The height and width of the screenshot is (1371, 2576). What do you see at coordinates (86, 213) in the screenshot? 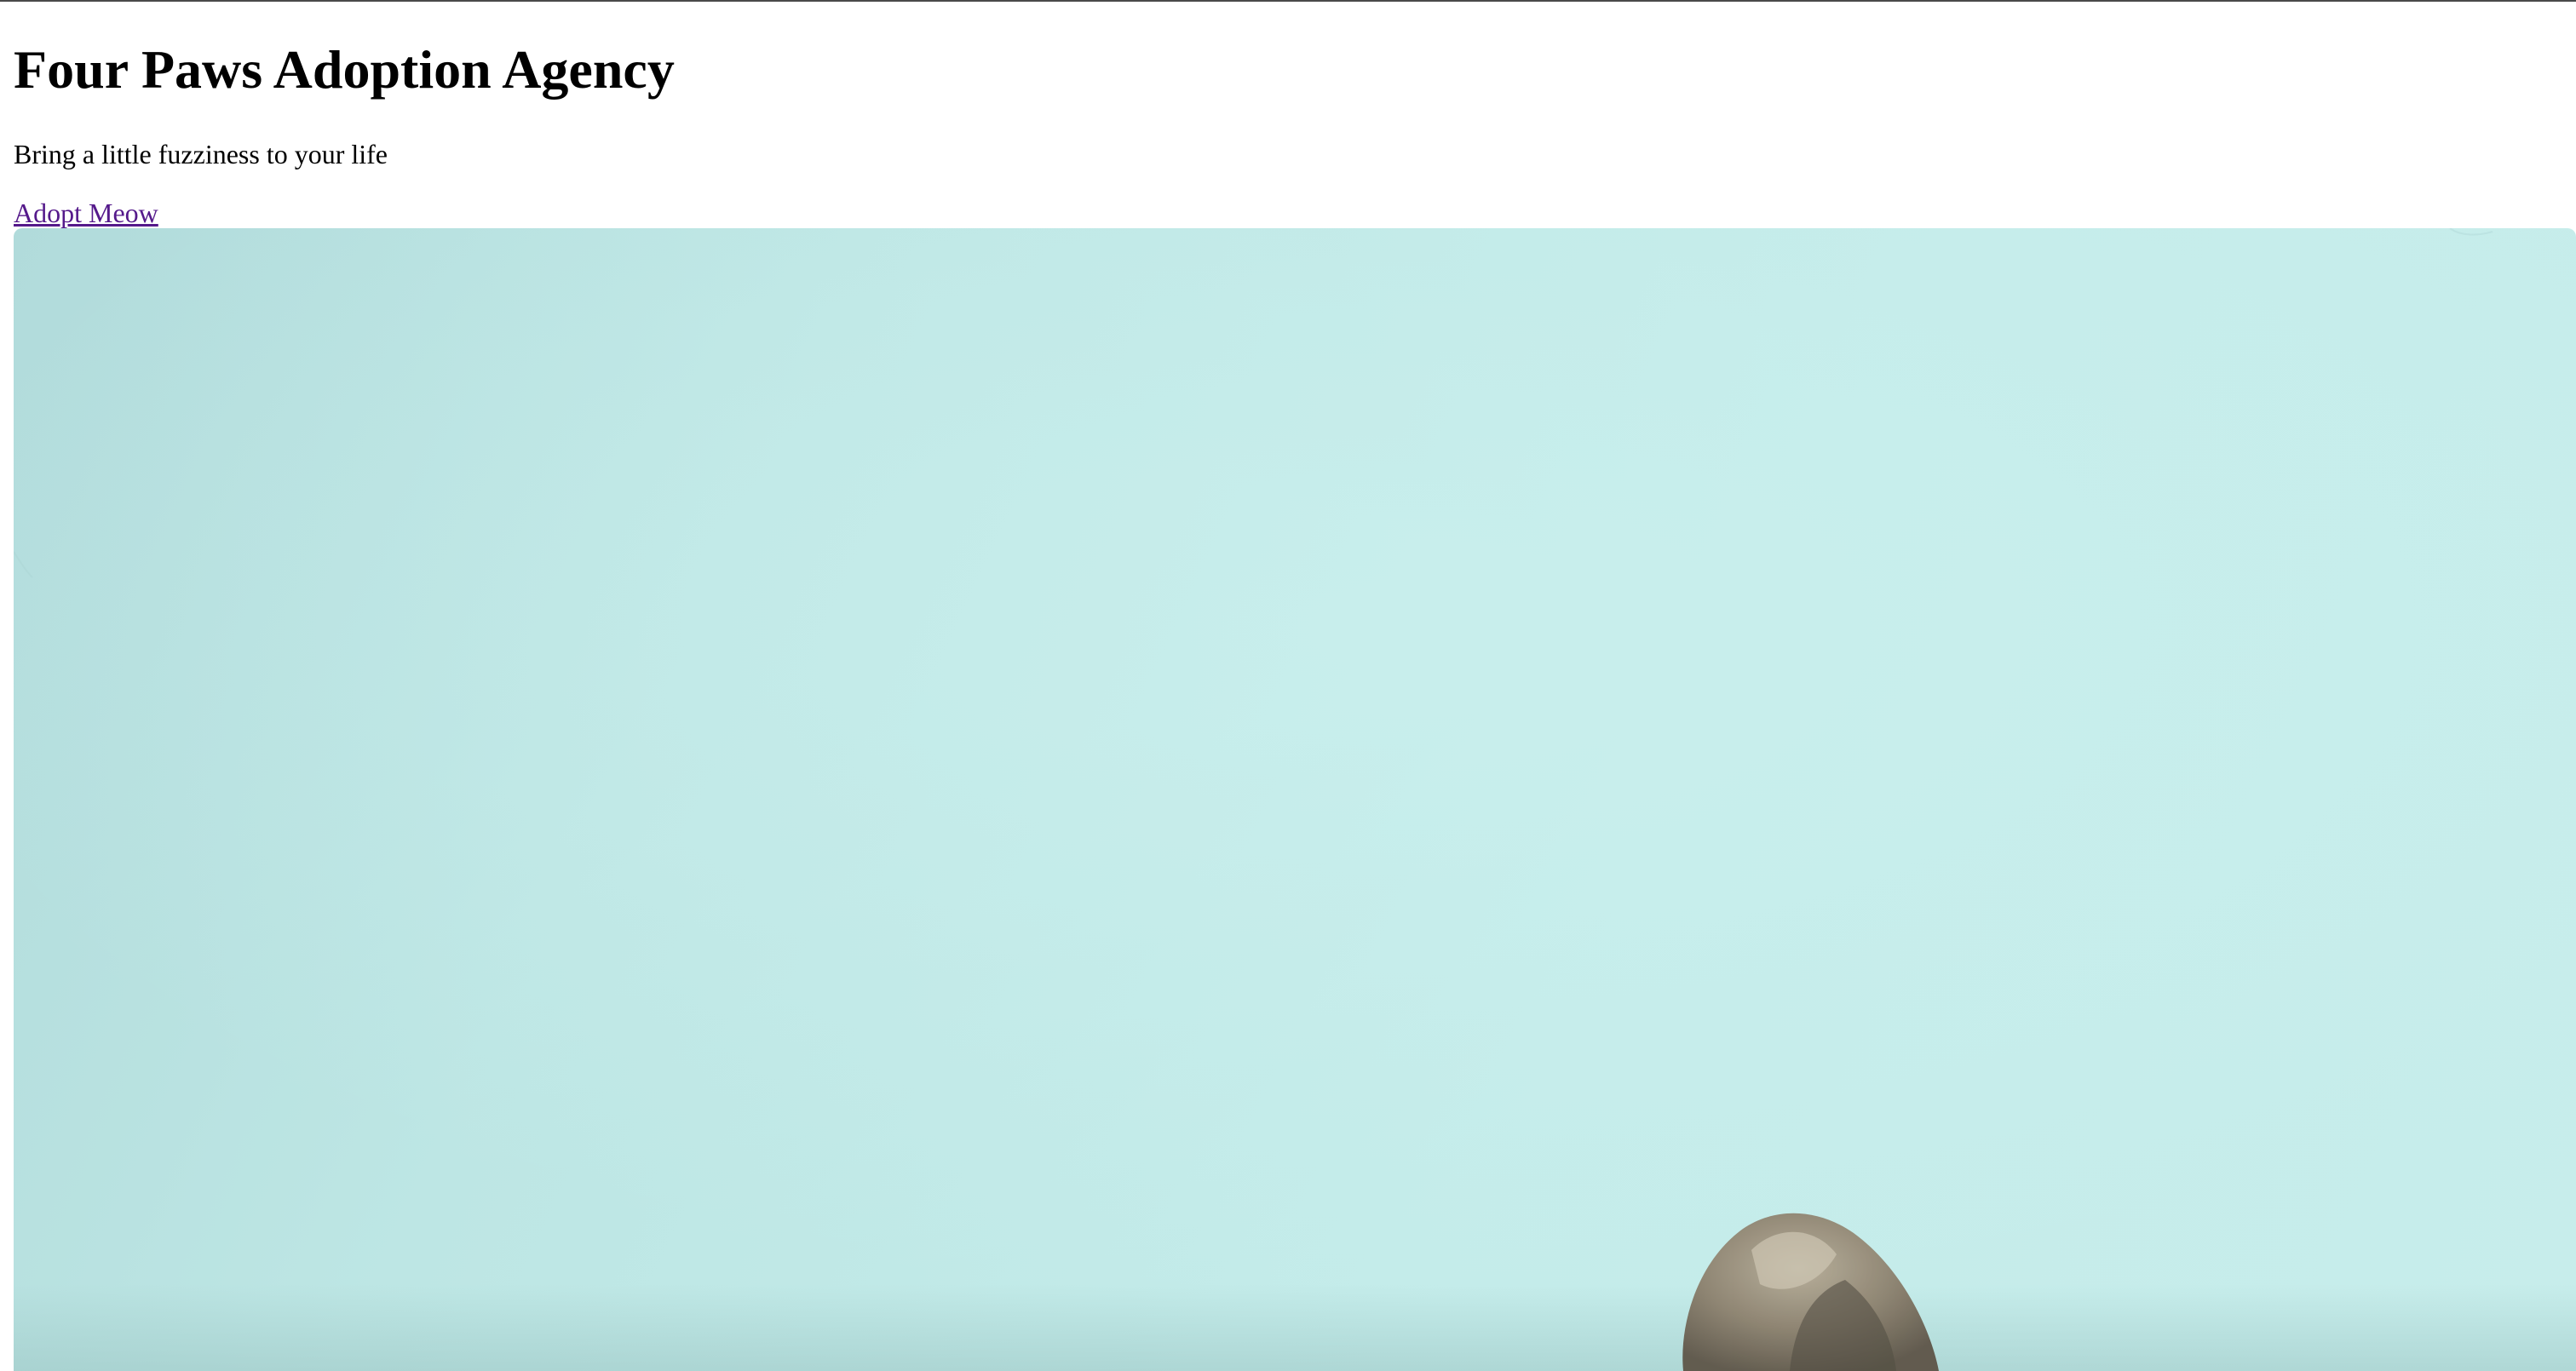
I see `adopt-meow-link: Adopt Meow` at bounding box center [86, 213].